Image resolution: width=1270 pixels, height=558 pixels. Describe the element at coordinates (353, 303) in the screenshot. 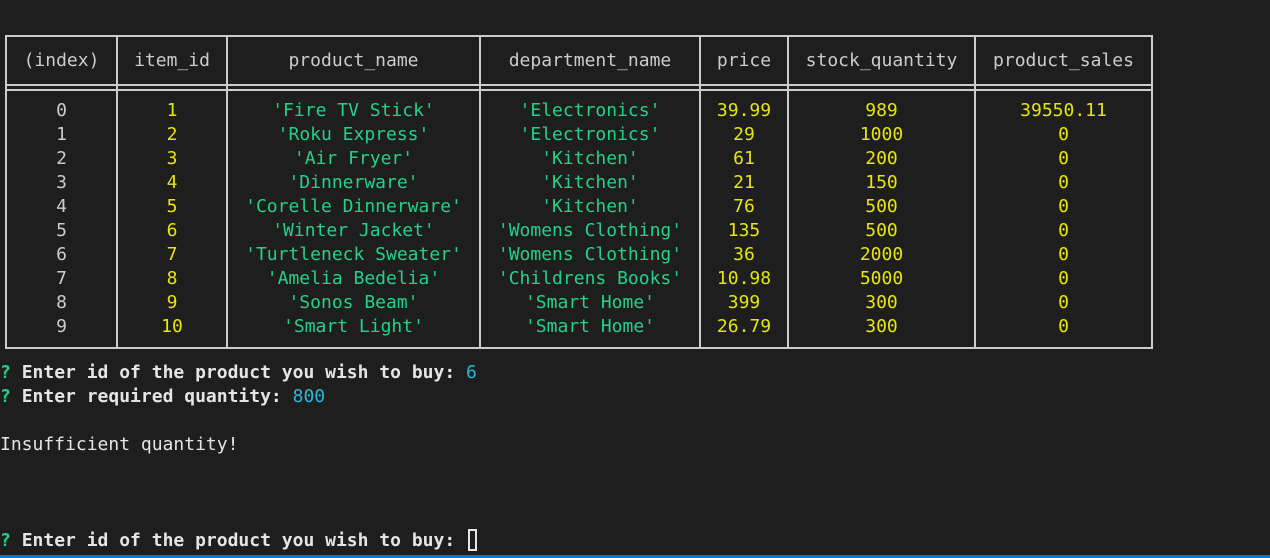

I see `cell-product-name: 'Sonos Beam'` at that location.